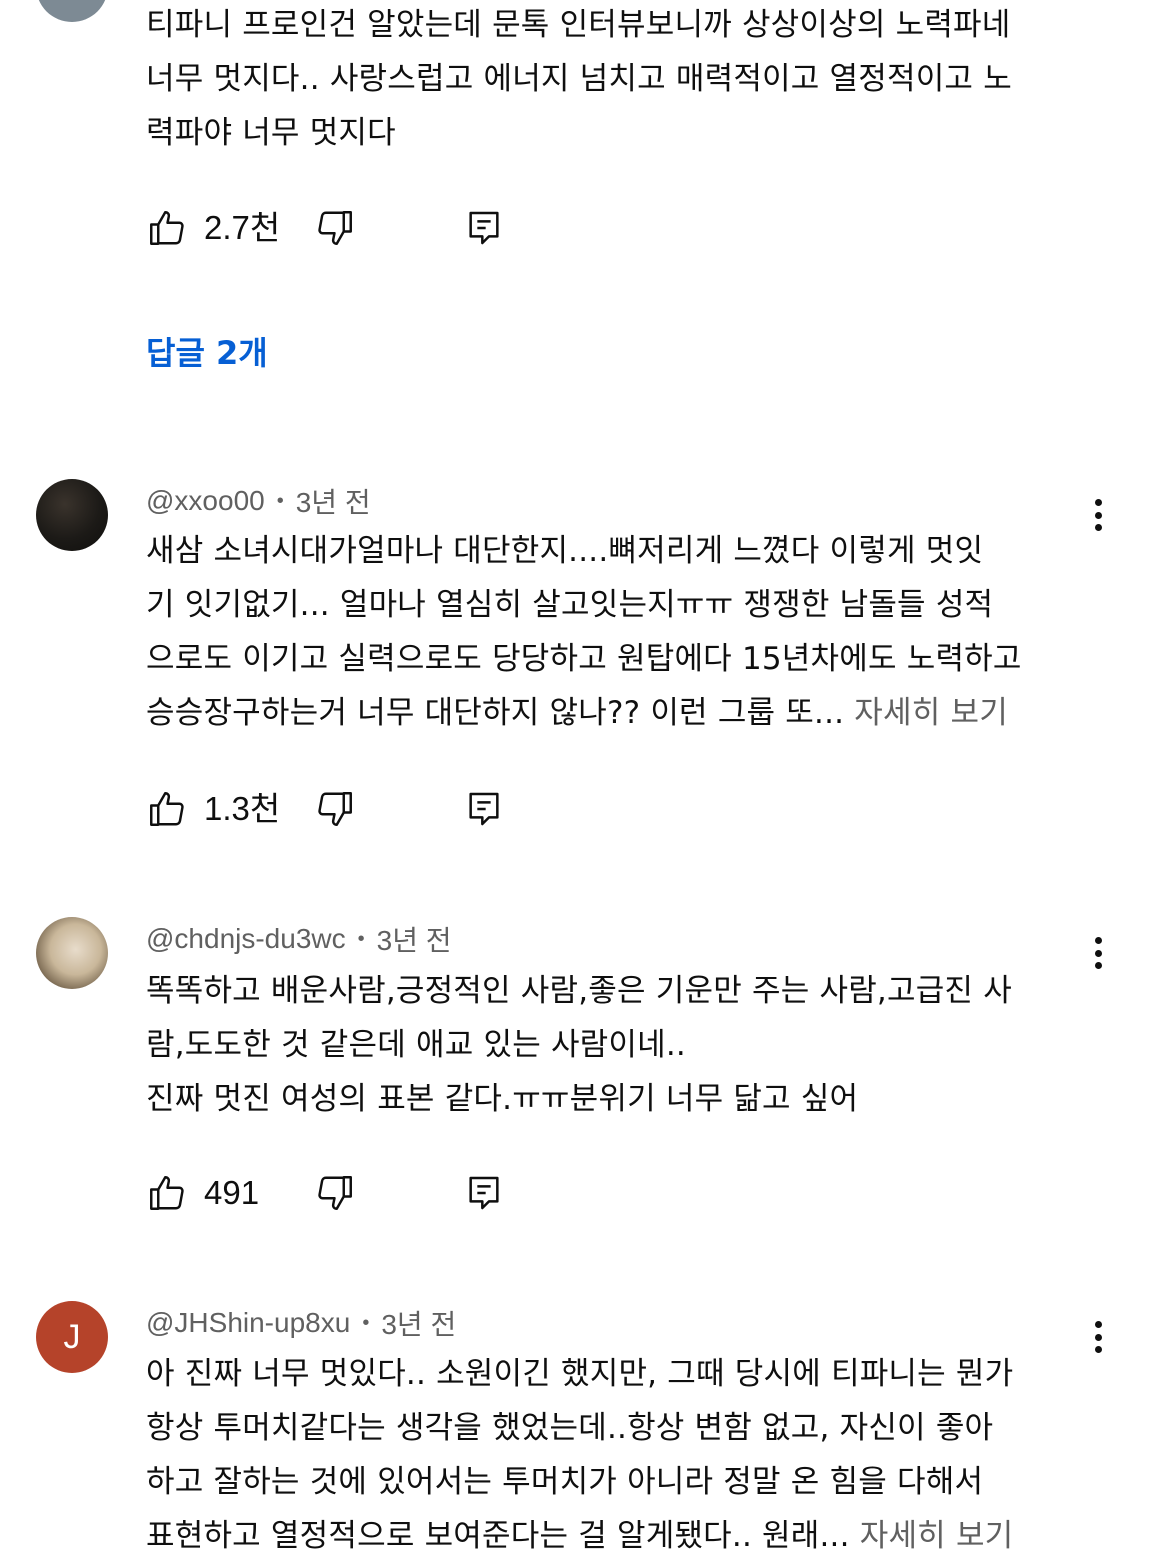 The image size is (1170, 1563). Describe the element at coordinates (242, 227) in the screenshot. I see `like-count: 2.7천` at that location.